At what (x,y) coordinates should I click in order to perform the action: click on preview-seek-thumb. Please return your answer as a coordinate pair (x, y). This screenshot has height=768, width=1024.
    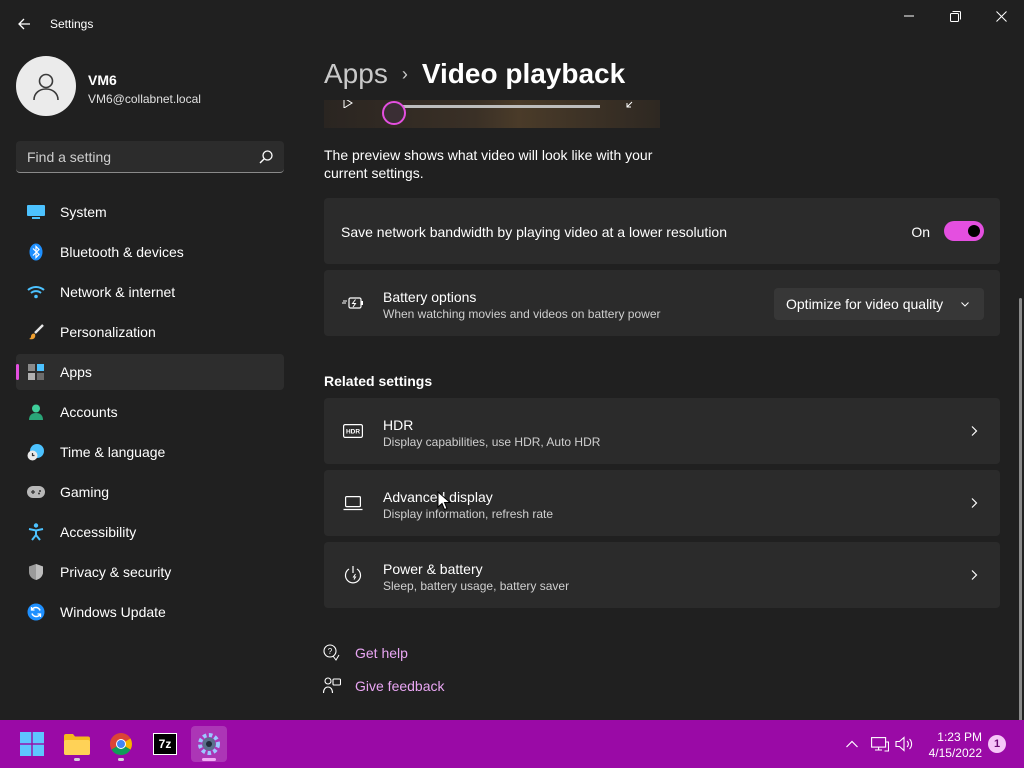
    Looking at the image, I should click on (394, 113).